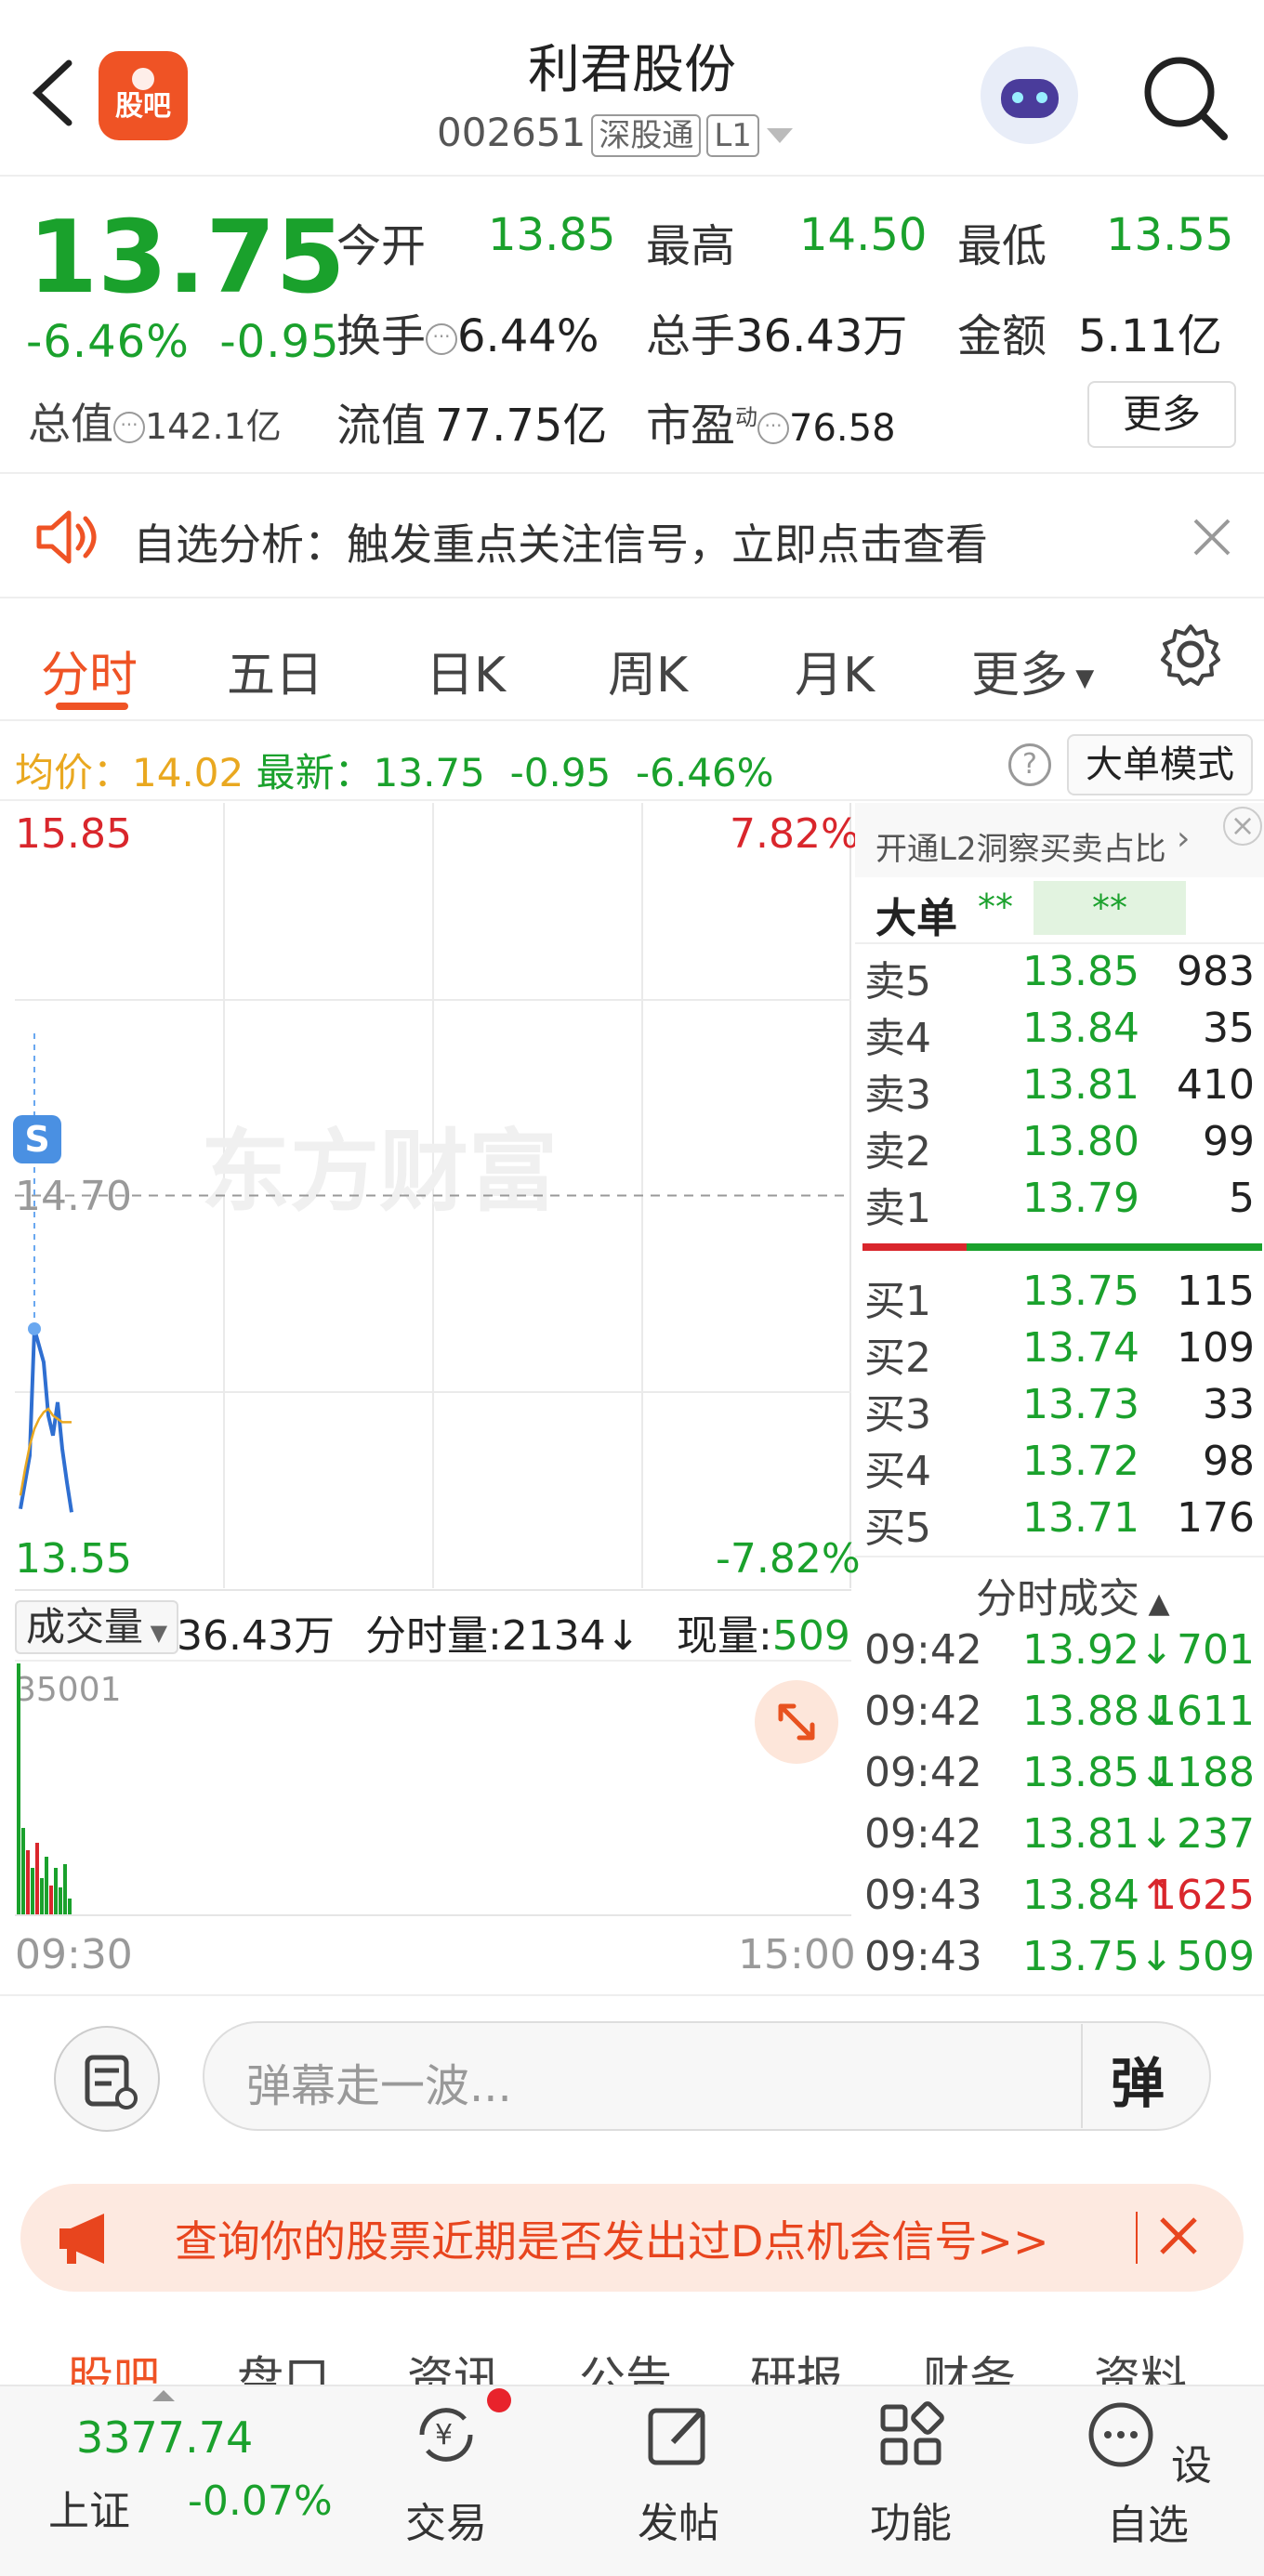 The image size is (1264, 2576). Describe the element at coordinates (615, 133) in the screenshot. I see `stock-code-row: 002651 深股通 L1` at that location.